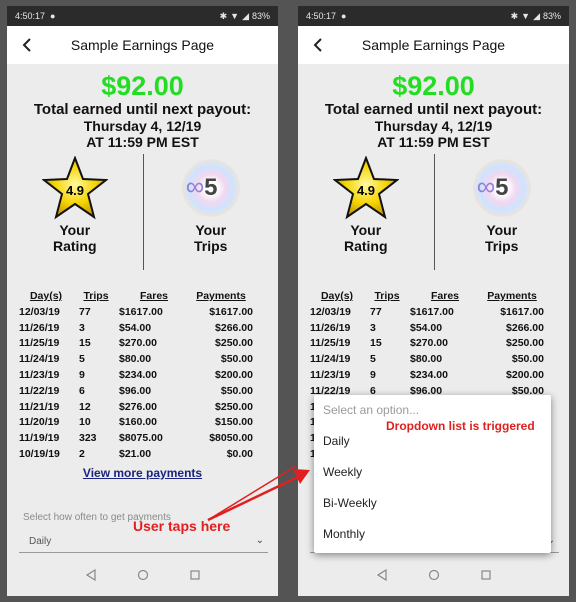  What do you see at coordinates (427, 359) in the screenshot?
I see `table-row: 11/24/19 5 $80.00 $50.00` at bounding box center [427, 359].